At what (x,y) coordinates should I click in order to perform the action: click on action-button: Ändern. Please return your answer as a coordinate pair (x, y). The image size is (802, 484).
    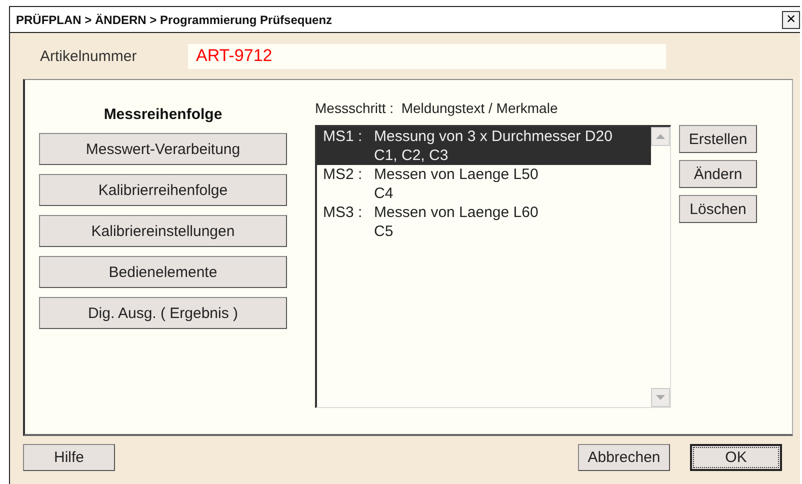
    Looking at the image, I should click on (718, 174).